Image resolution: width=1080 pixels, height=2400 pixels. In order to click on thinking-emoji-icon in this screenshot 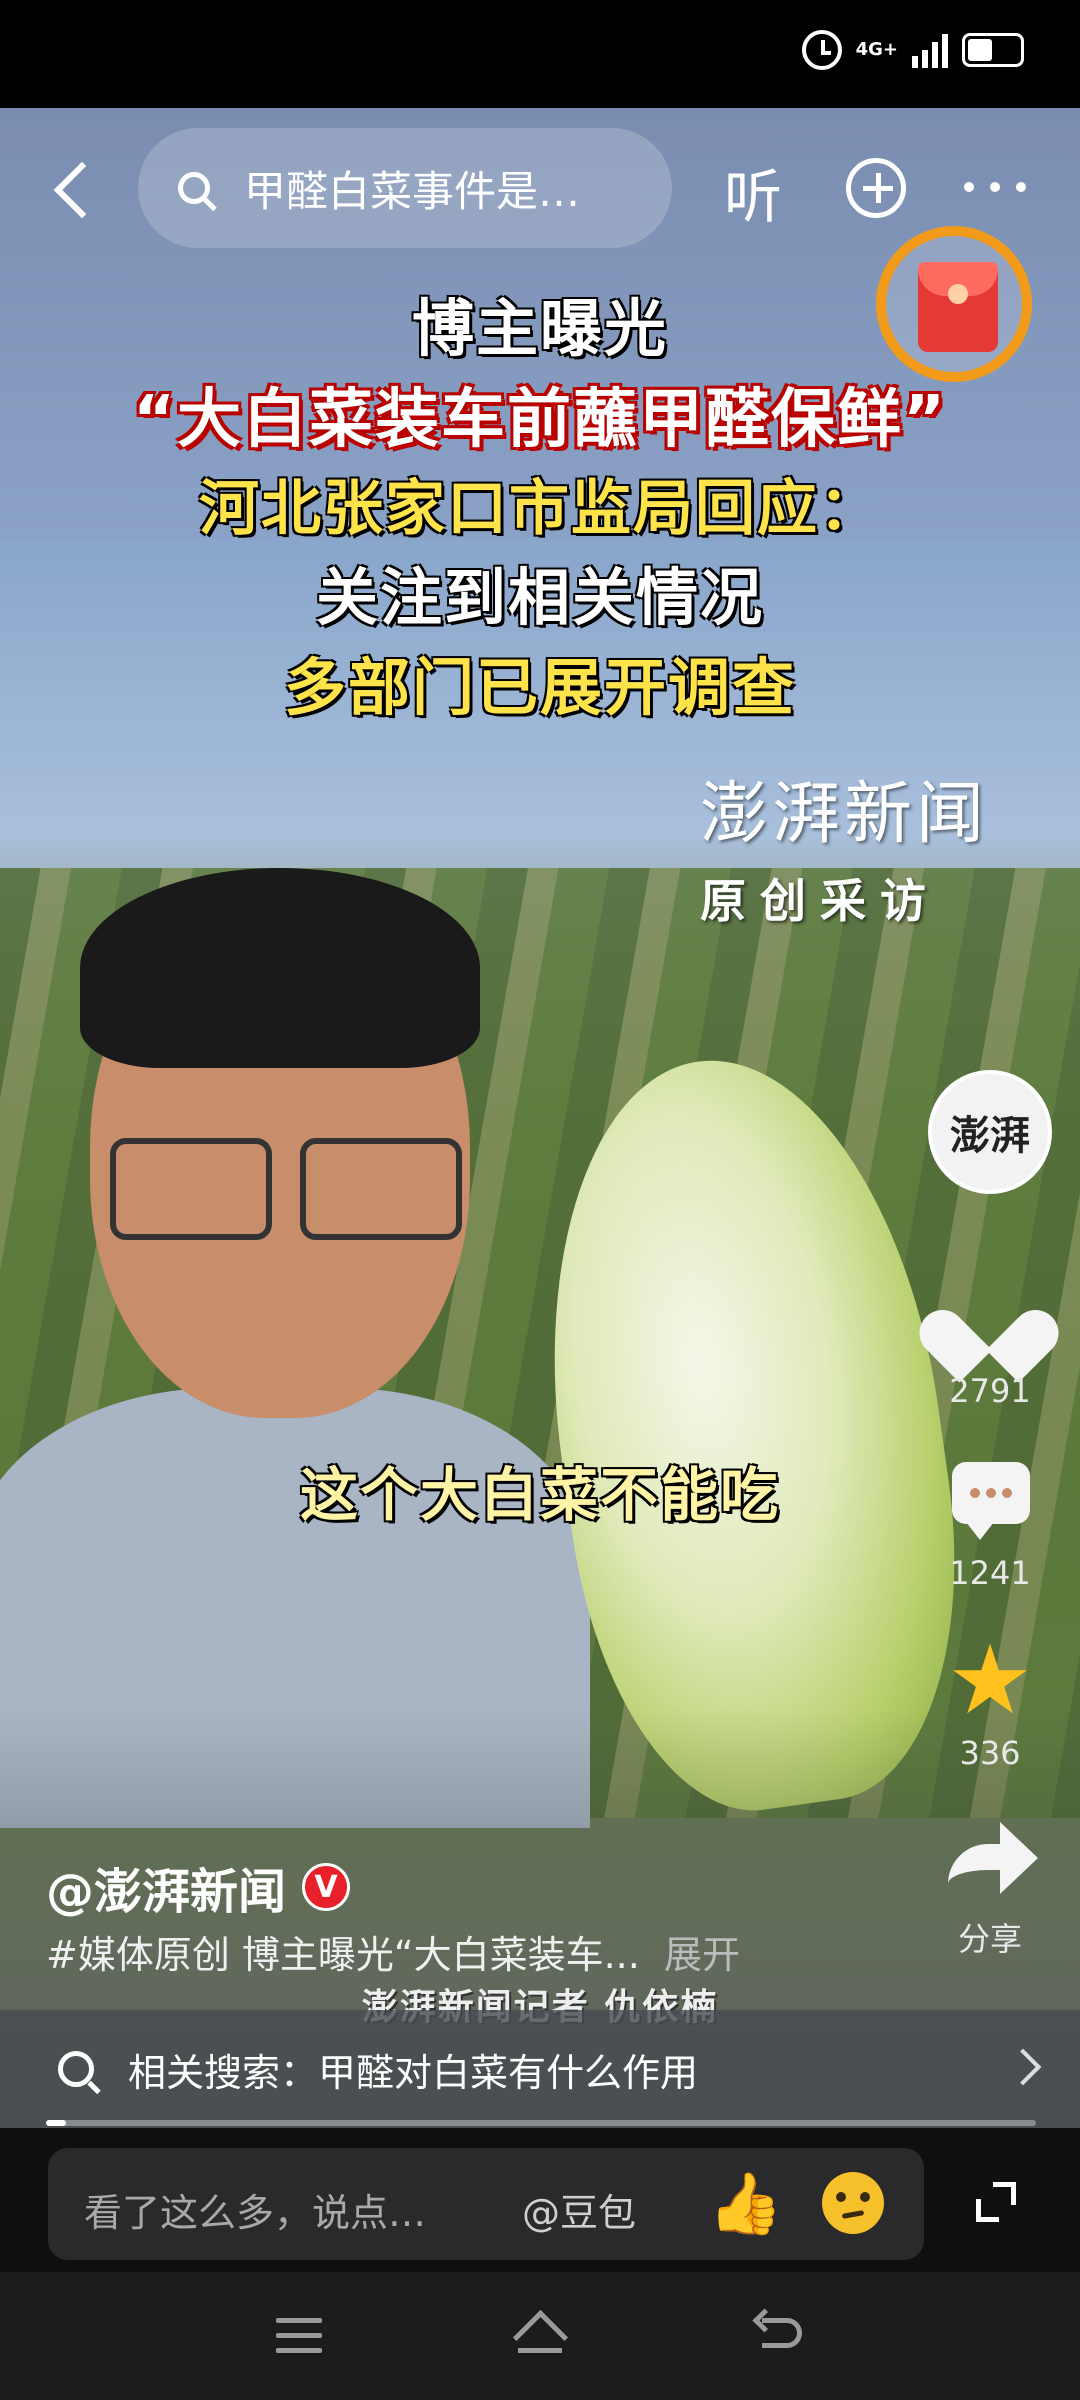, I will do `click(853, 2203)`.